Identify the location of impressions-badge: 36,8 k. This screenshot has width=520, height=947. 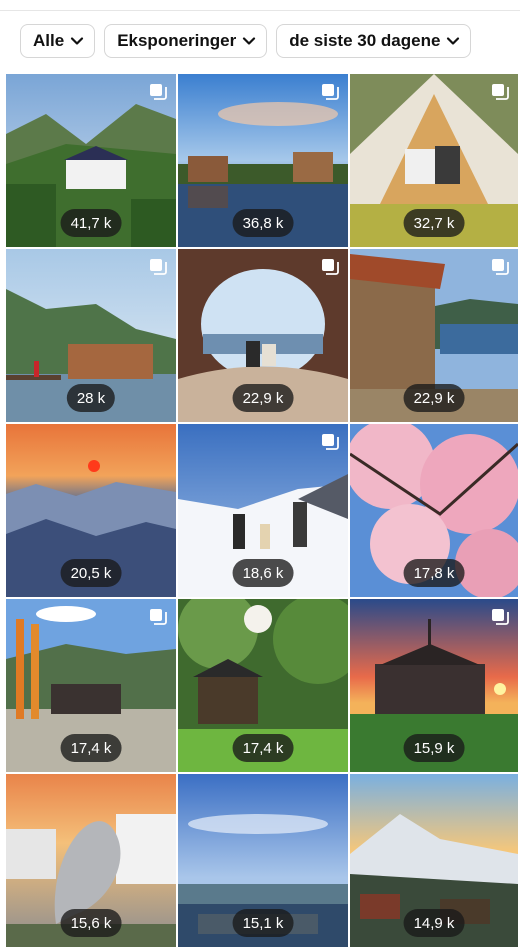
(263, 223).